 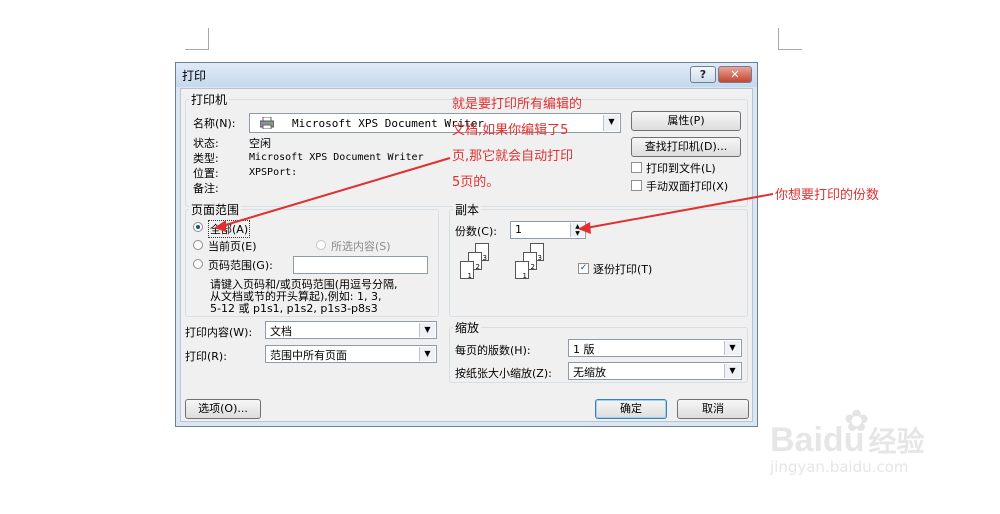 What do you see at coordinates (198, 264) in the screenshot?
I see `page-numbers-radio` at bounding box center [198, 264].